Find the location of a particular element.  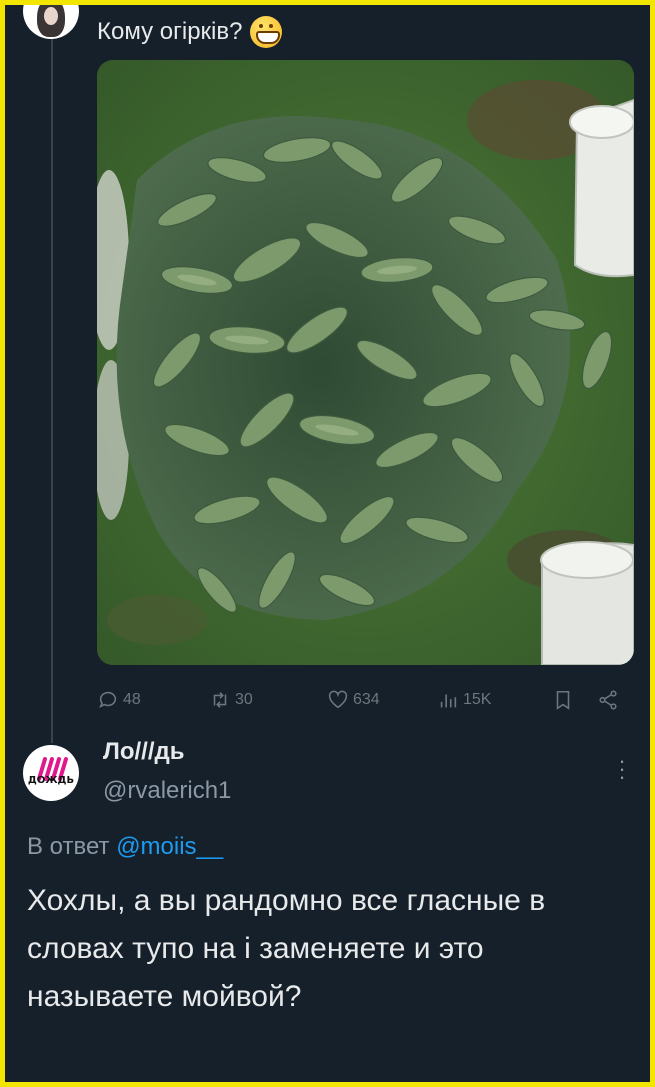

retweet-icon is located at coordinates (220, 700).